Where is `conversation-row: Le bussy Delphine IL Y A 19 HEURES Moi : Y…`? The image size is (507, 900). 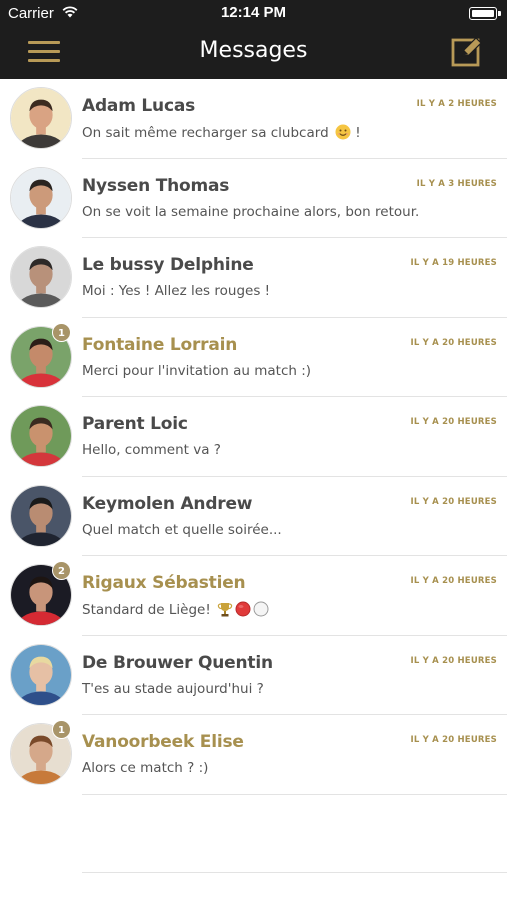 conversation-row: Le bussy Delphine IL Y A 19 HEURES Moi : Y… is located at coordinates (253, 278).